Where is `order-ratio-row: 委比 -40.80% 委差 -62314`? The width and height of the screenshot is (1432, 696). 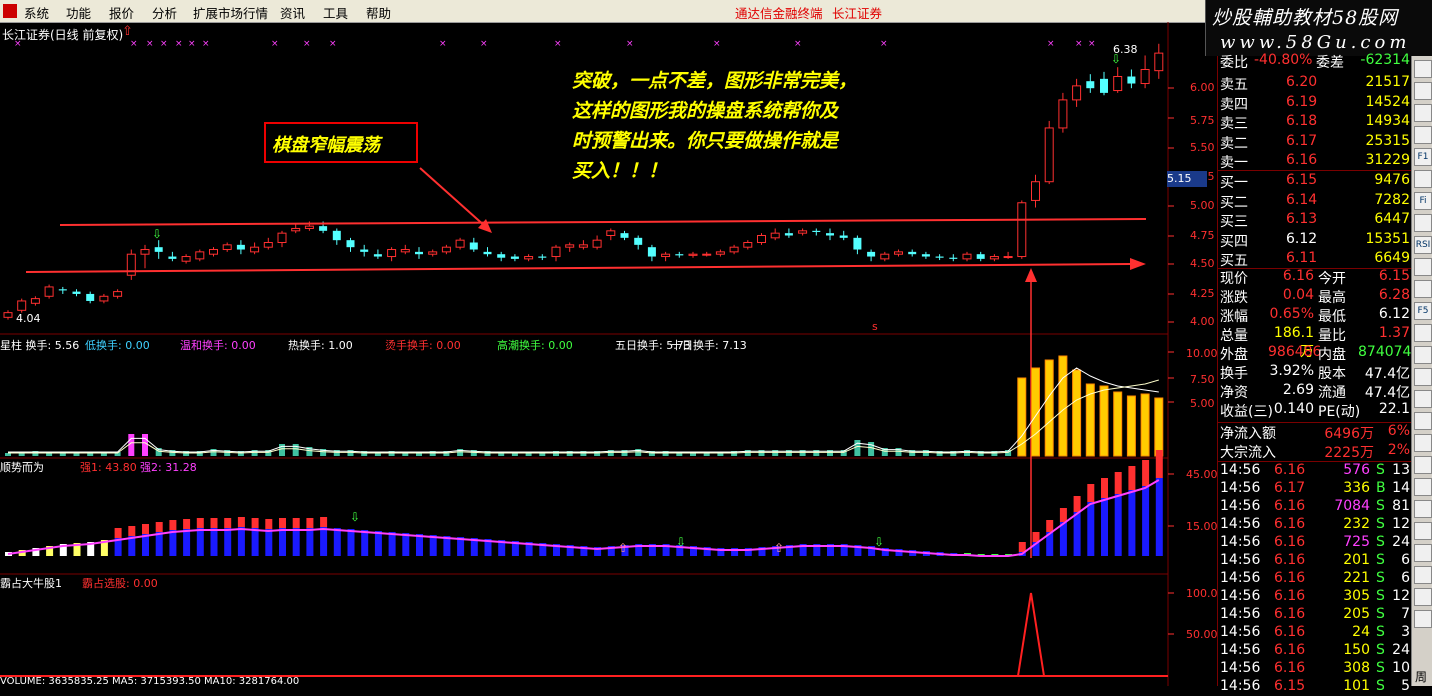 order-ratio-row: 委比 -40.80% 委差 -62314 is located at coordinates (1315, 61).